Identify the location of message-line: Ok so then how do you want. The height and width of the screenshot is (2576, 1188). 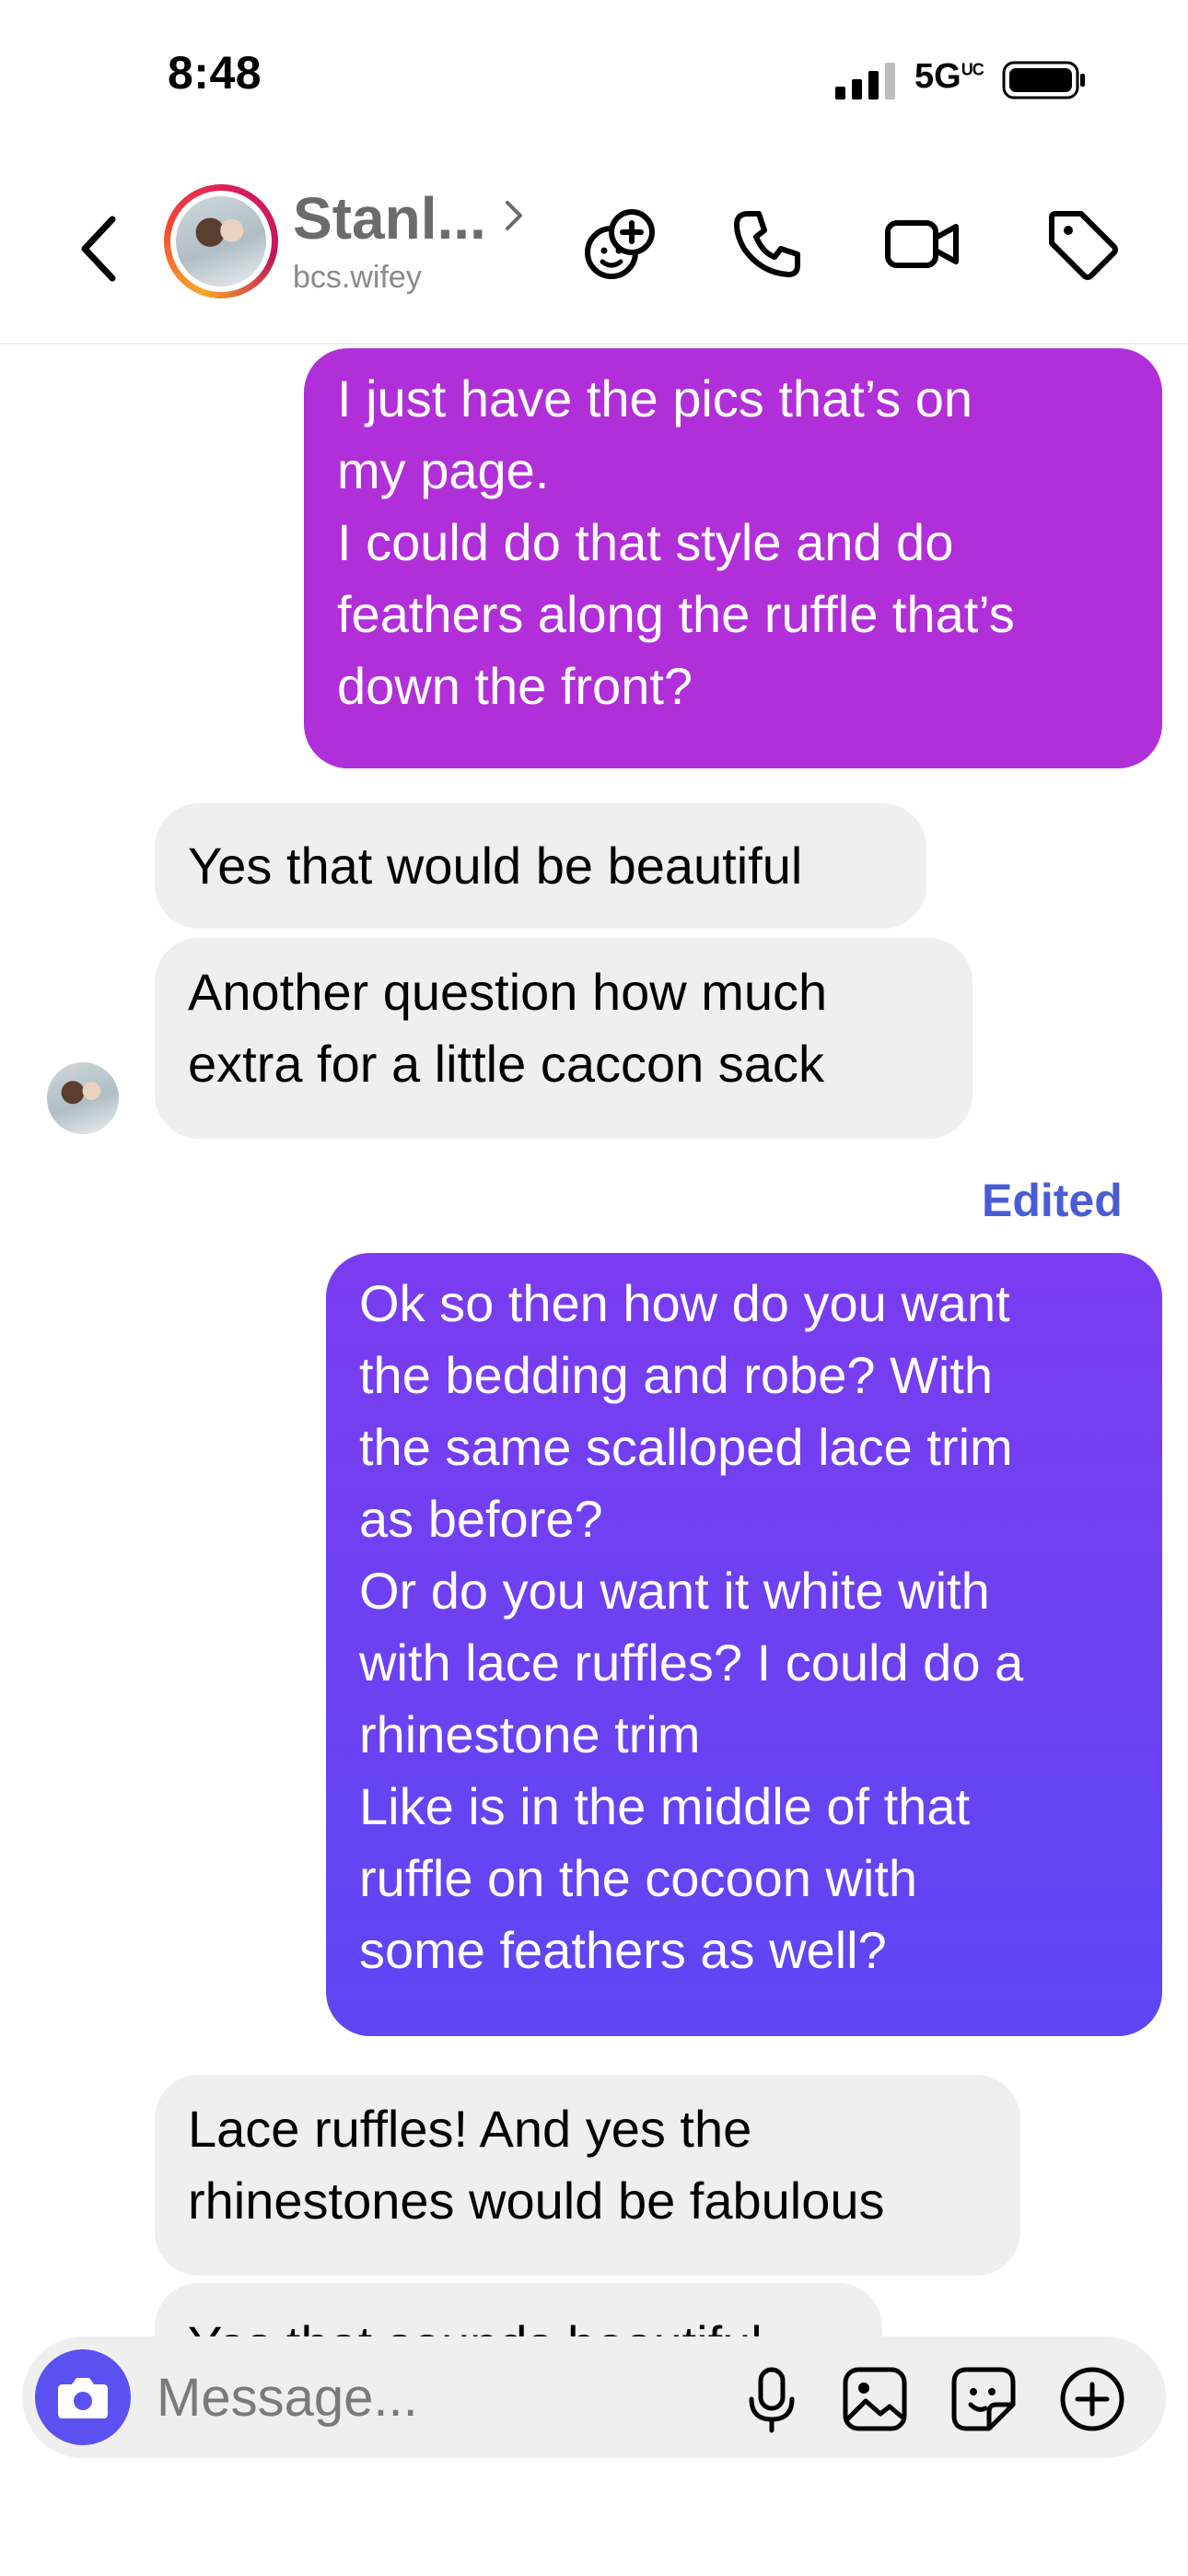
(684, 1303).